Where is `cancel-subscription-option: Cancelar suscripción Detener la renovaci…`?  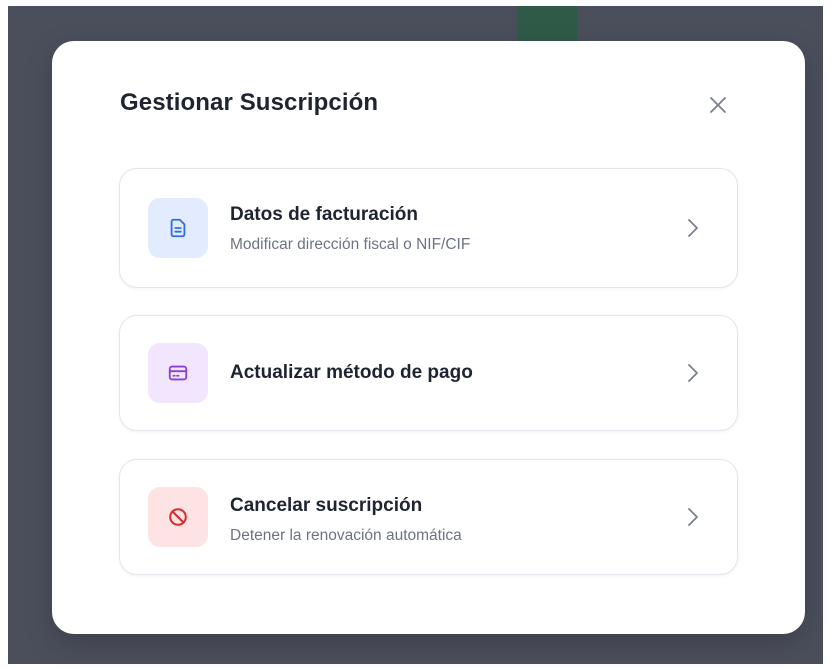 cancel-subscription-option: Cancelar suscripción Detener la renovaci… is located at coordinates (428, 517).